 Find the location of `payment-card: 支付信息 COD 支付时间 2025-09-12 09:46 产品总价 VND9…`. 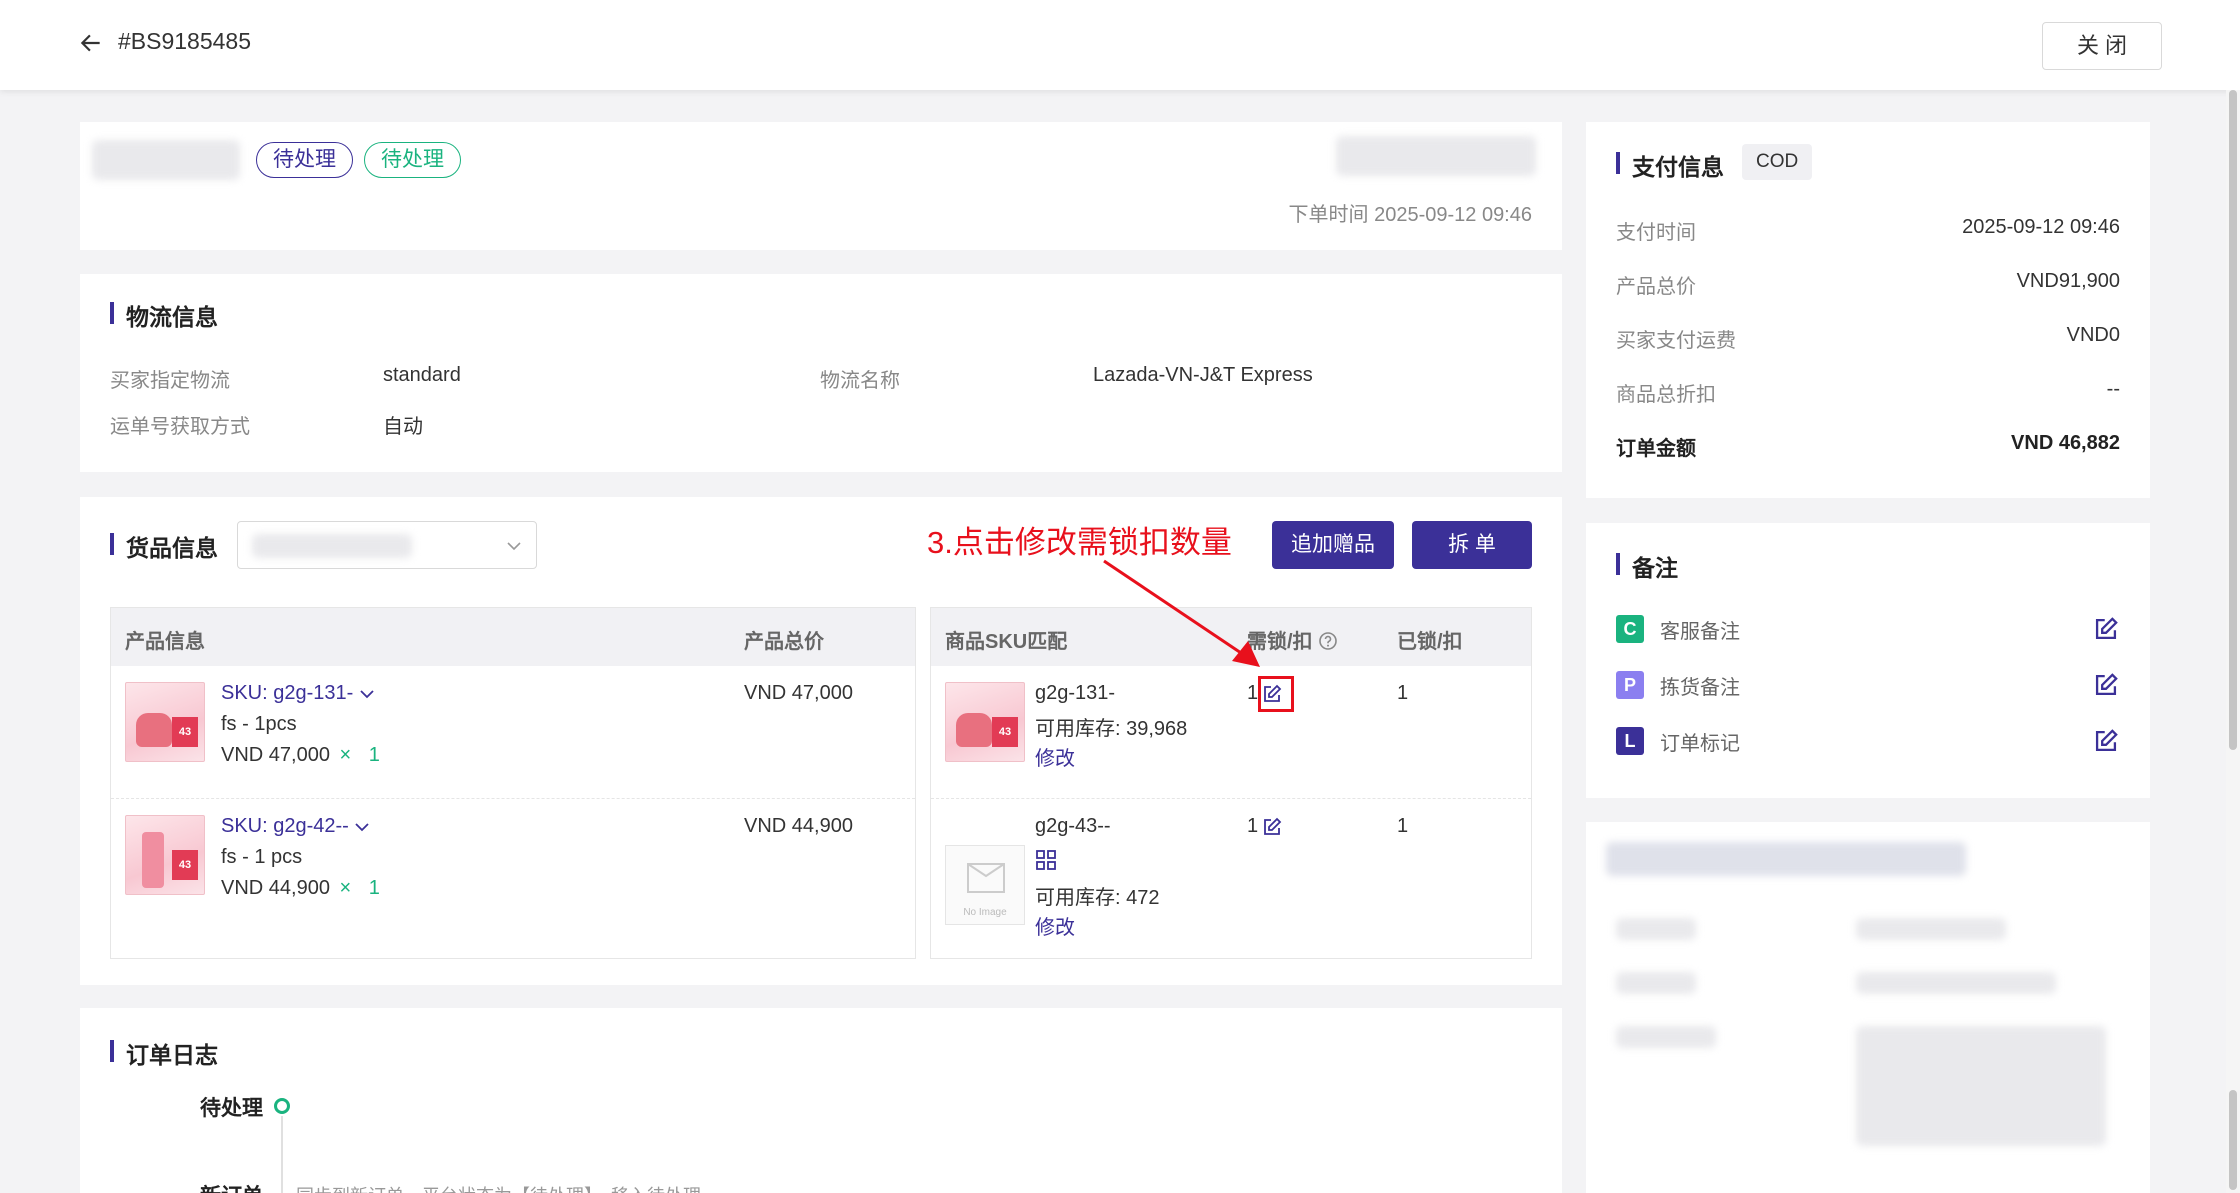

payment-card: 支付信息 COD 支付时间 2025-09-12 09:46 产品总价 VND9… is located at coordinates (1868, 310).